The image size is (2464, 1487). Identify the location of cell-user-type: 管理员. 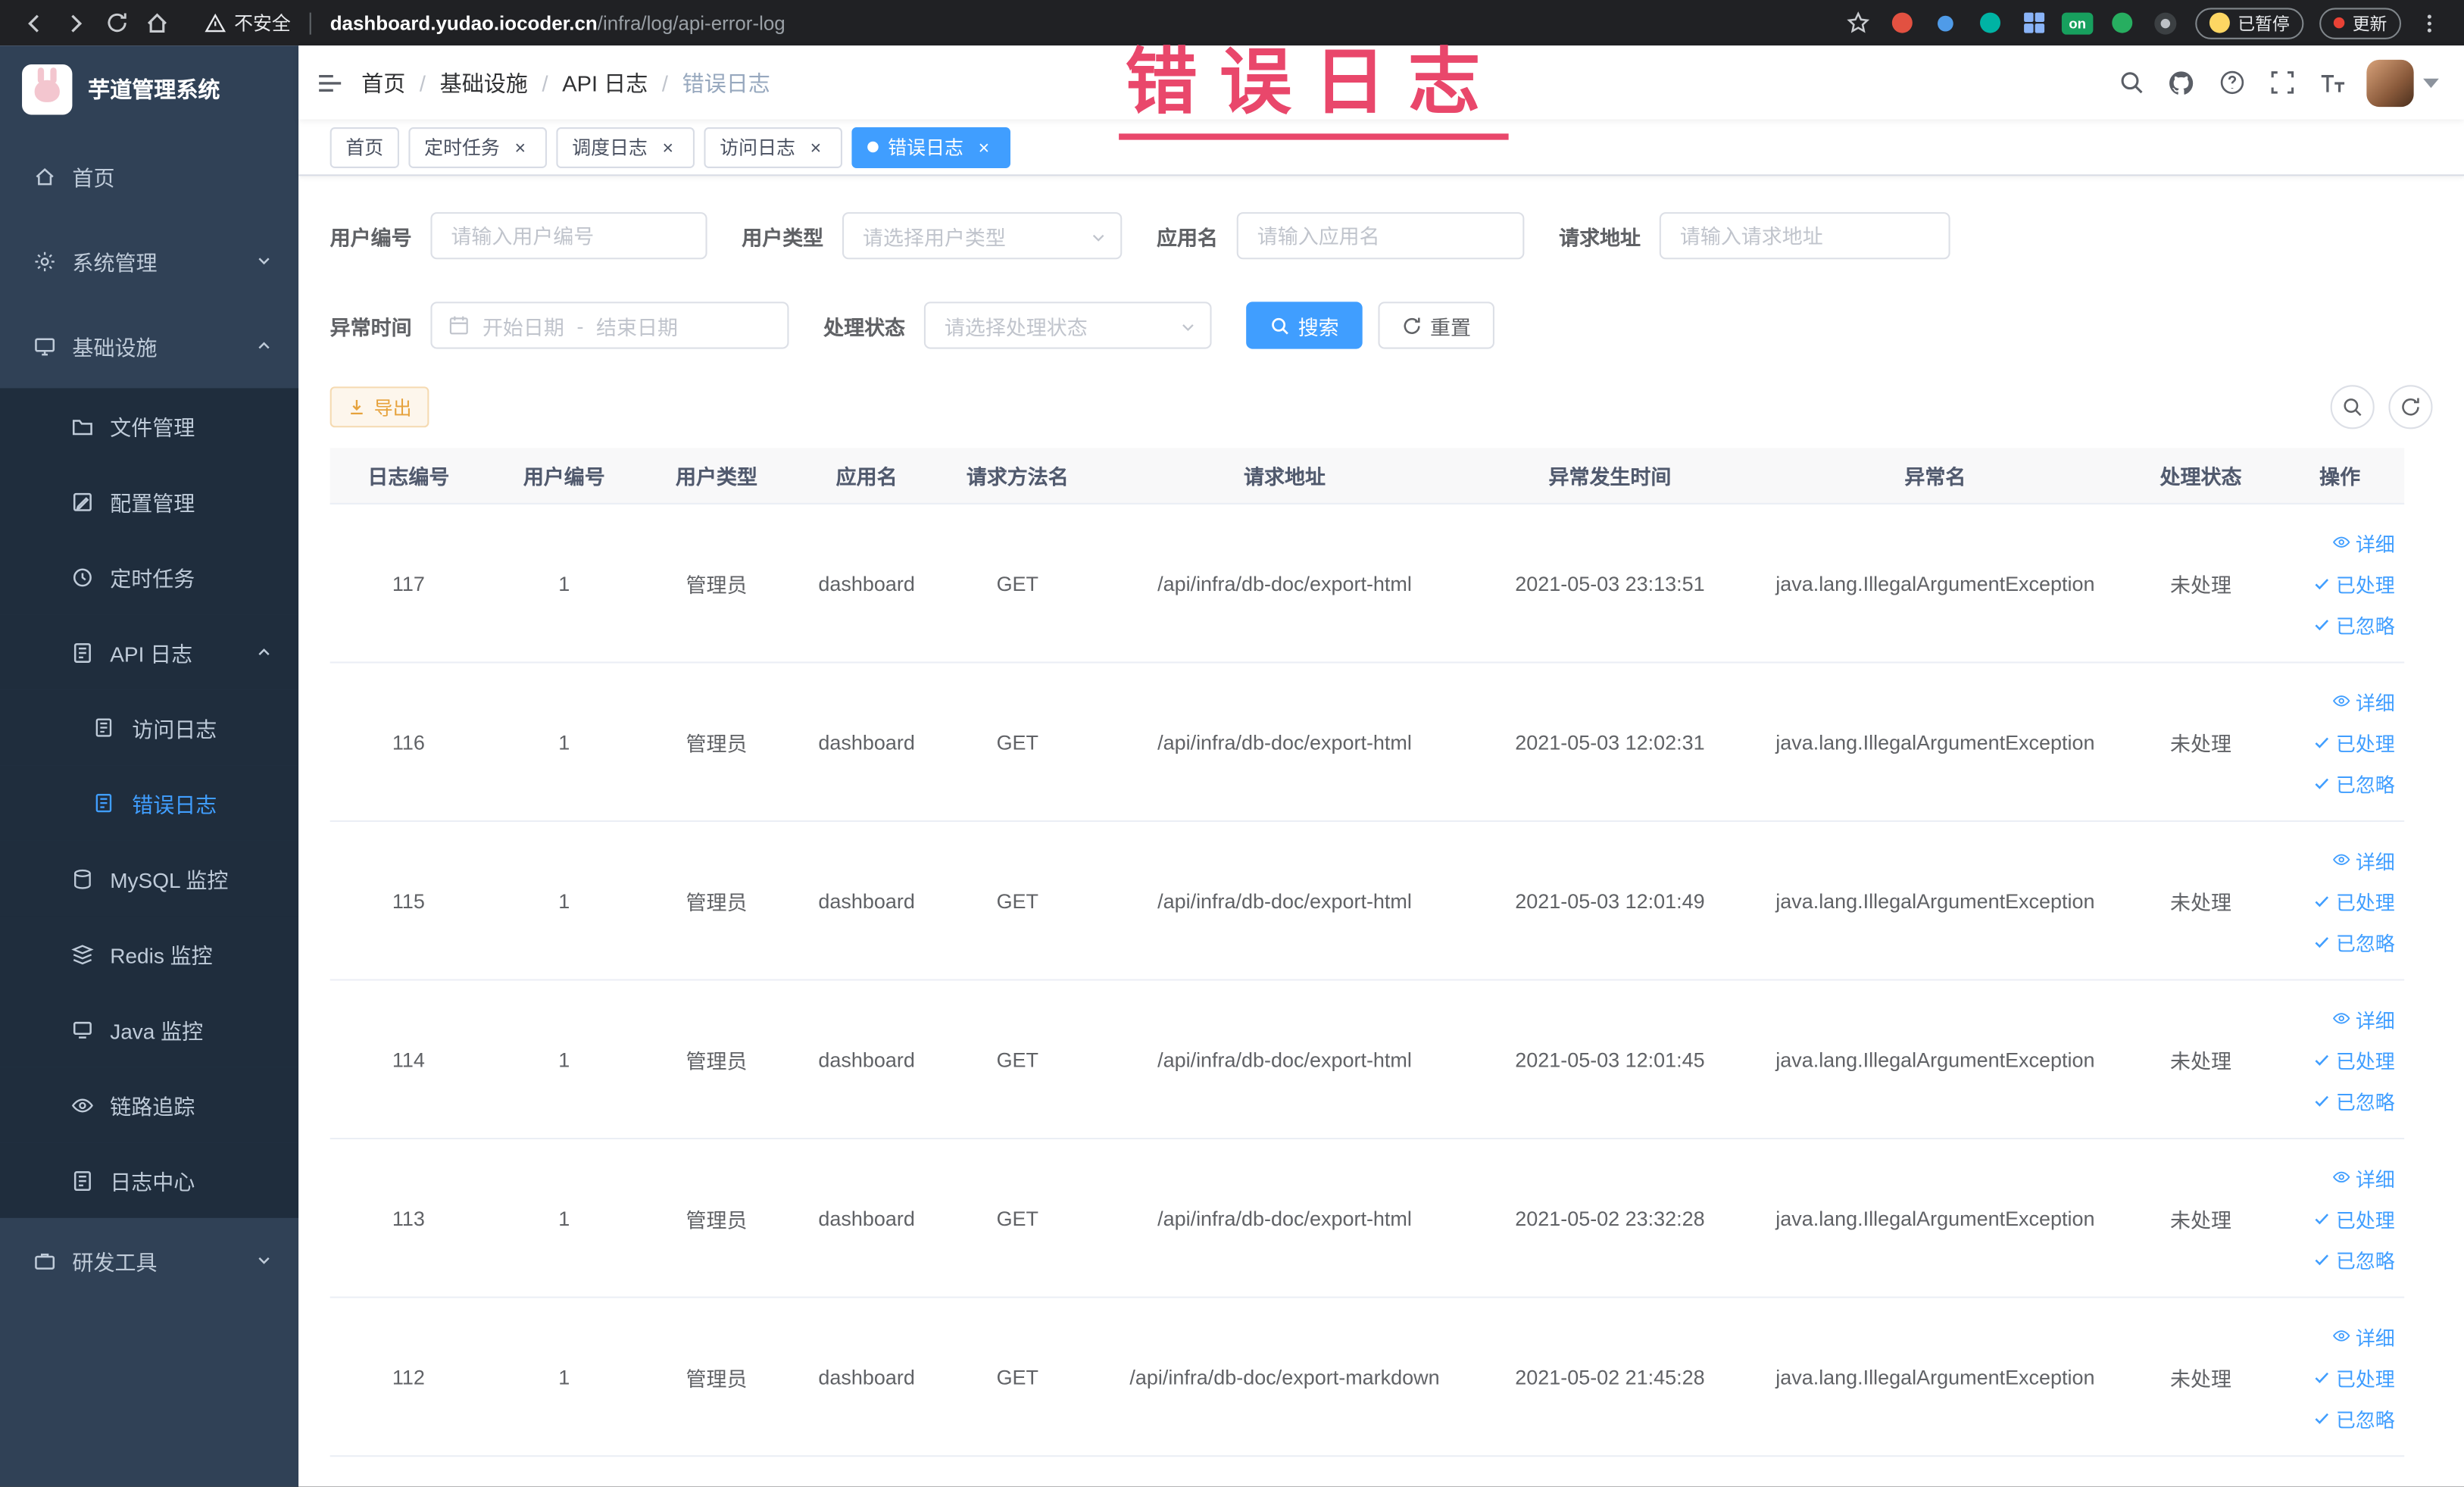
(716, 1219).